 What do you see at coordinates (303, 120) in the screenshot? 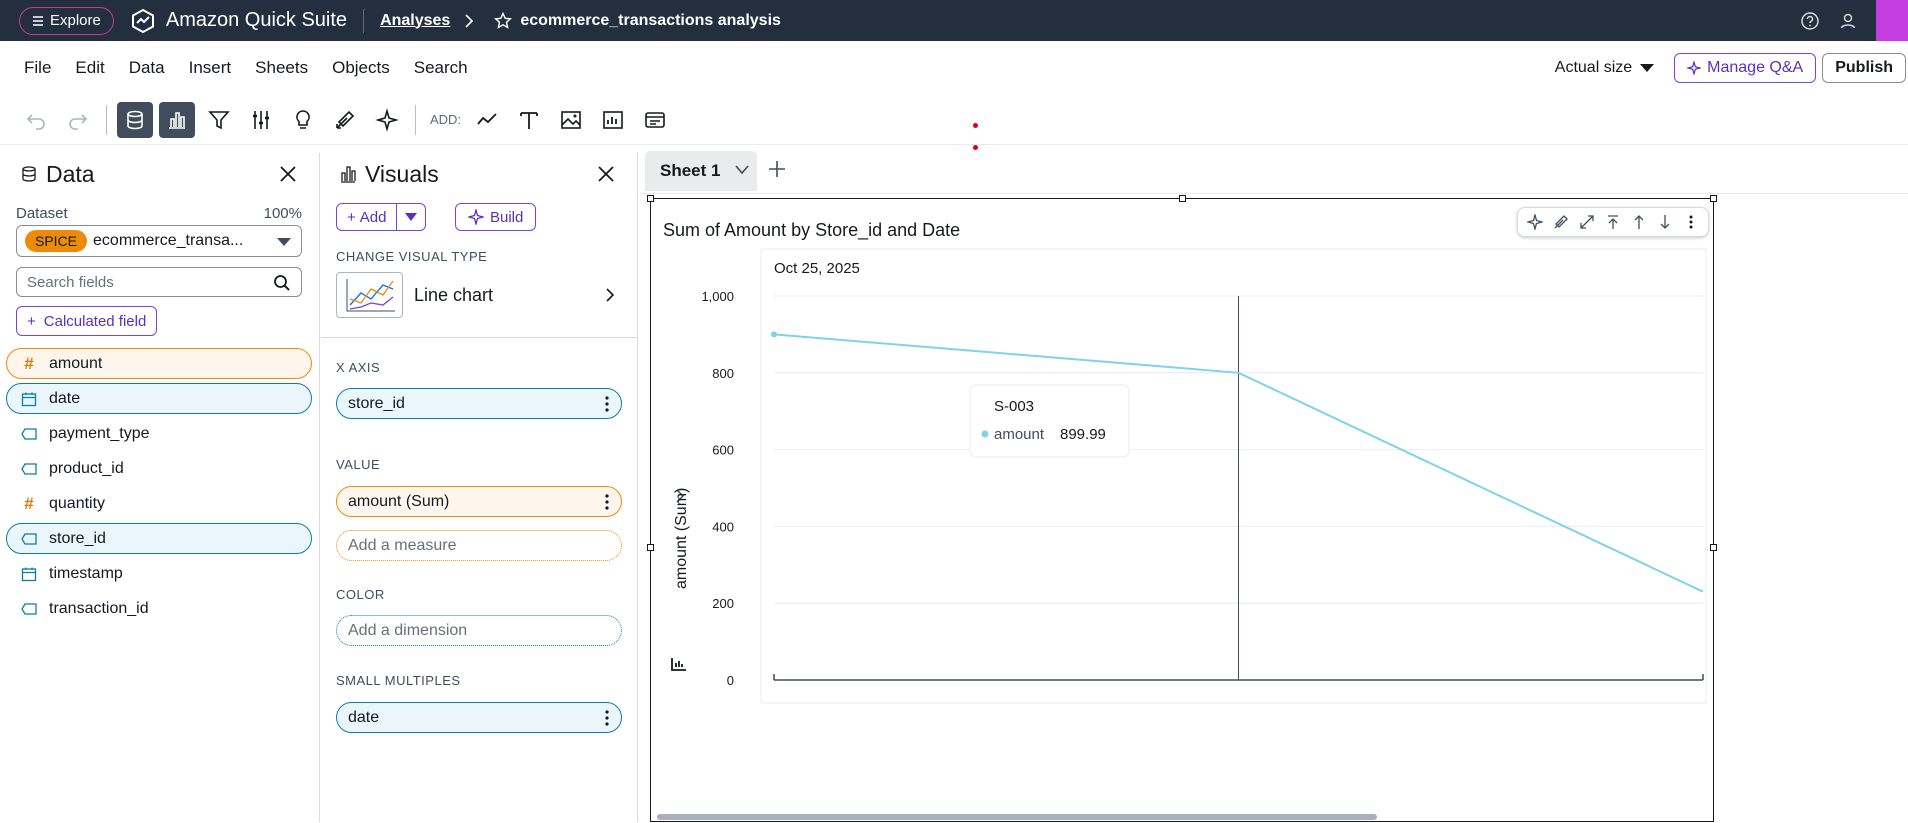
I see `insights-icon` at bounding box center [303, 120].